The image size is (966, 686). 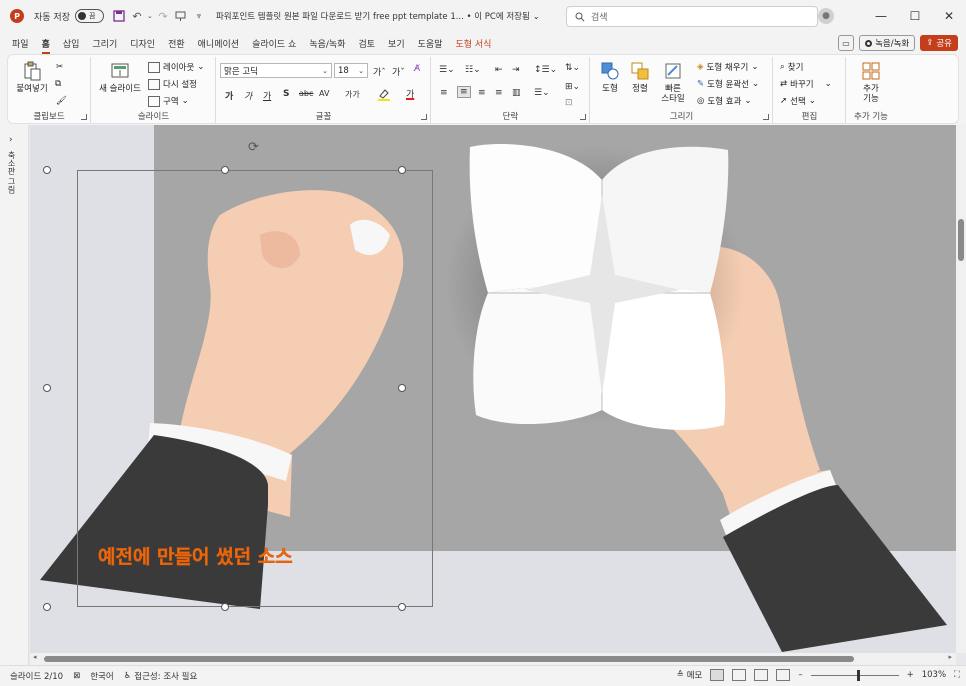 I want to click on font-size-select: 18 ⌄, so click(x=351, y=70).